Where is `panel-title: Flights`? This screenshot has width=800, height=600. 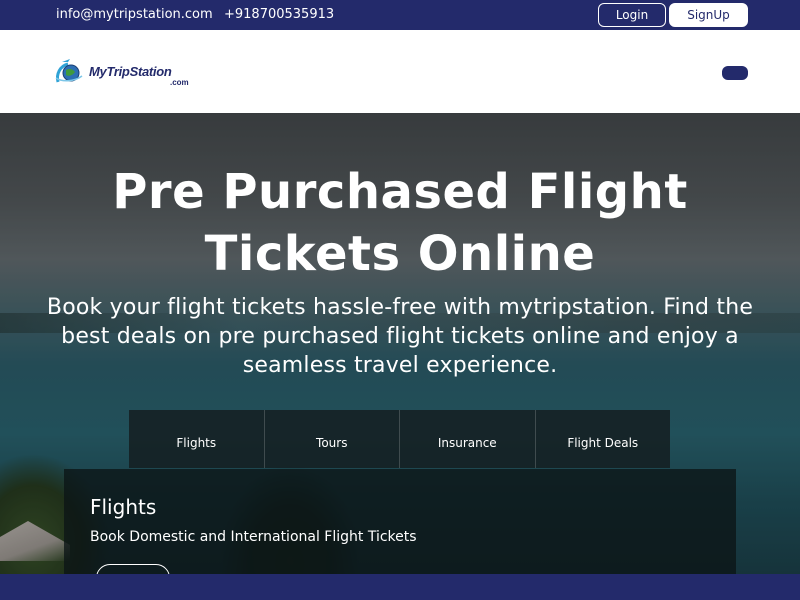 panel-title: Flights is located at coordinates (123, 507).